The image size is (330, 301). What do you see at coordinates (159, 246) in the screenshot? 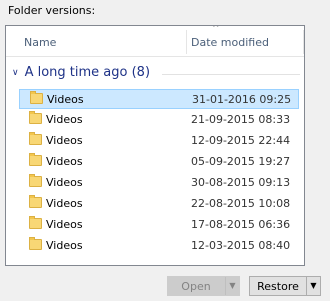
I see `list-item: Videos 12-03-2015 08:40` at bounding box center [159, 246].